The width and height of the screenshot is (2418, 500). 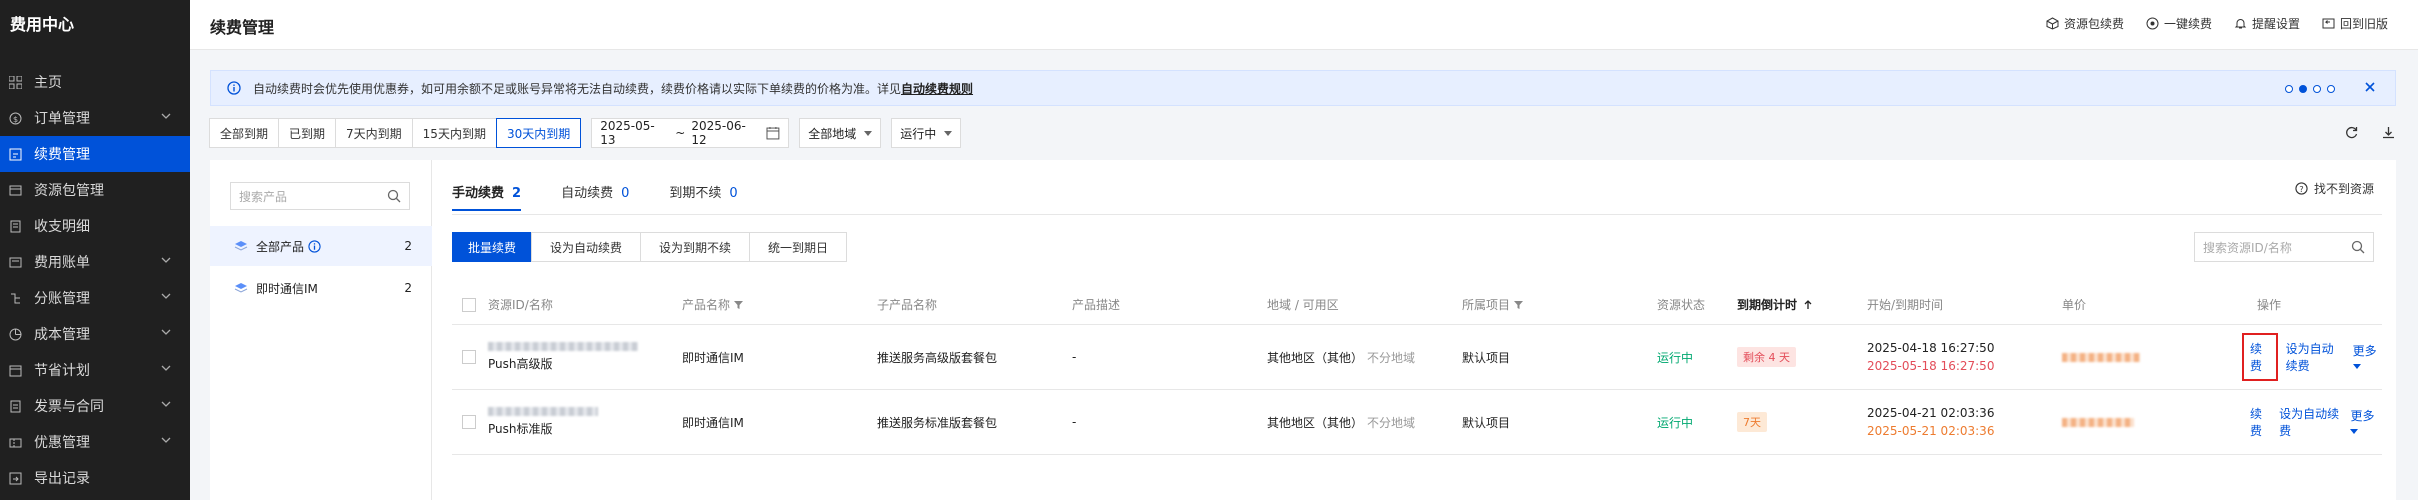 What do you see at coordinates (1486, 422) in the screenshot?
I see `project-name: 默认项目` at bounding box center [1486, 422].